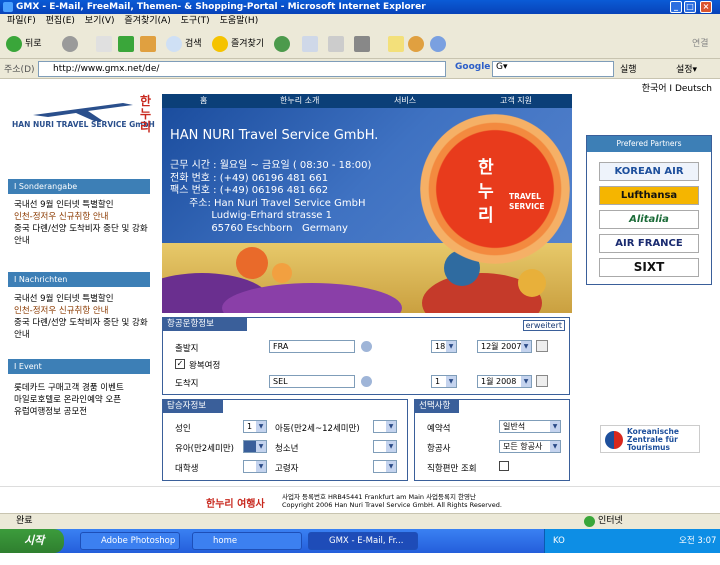 Image resolution: width=720 pixels, height=565 pixels. What do you see at coordinates (195, 21) in the screenshot?
I see `menu-tools: 도구(T)` at bounding box center [195, 21].